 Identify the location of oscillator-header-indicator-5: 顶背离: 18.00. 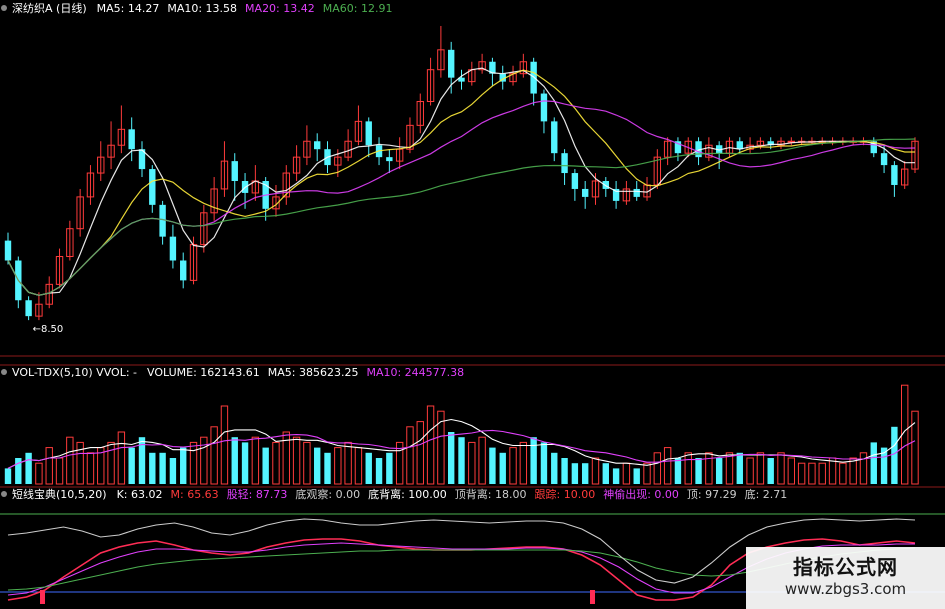
(491, 494).